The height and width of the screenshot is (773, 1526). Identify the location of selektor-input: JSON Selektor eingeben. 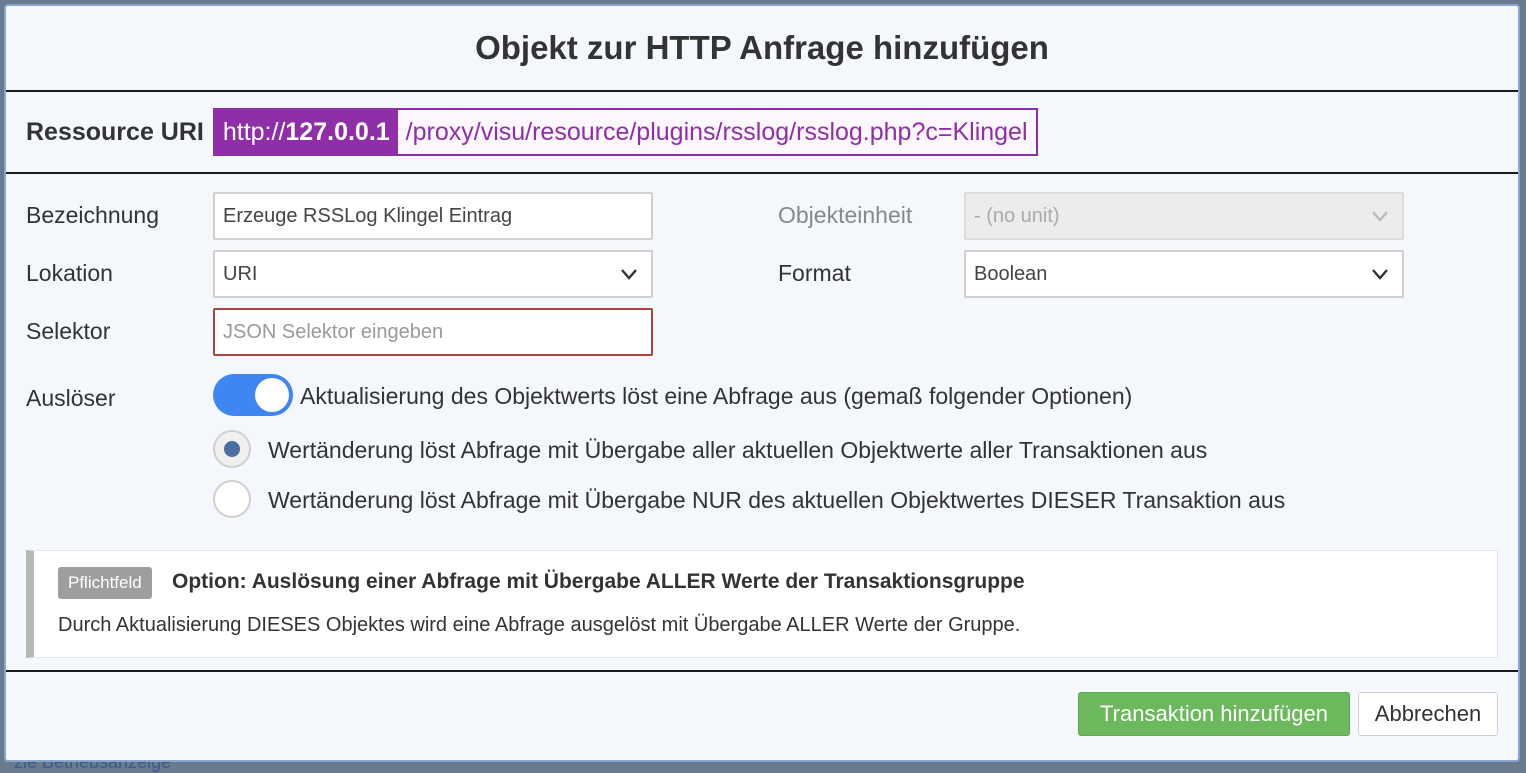
(433, 332).